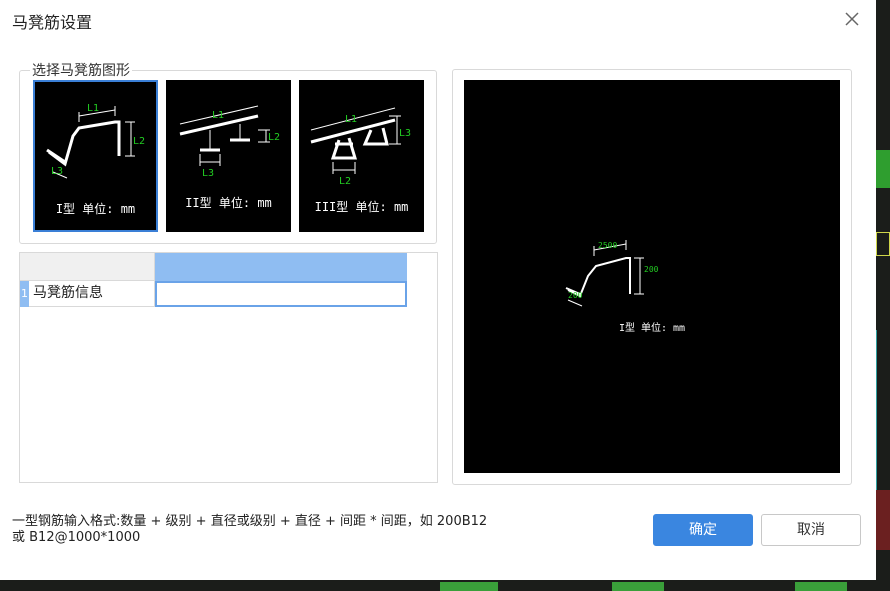  I want to click on type-2-label: II型 单位: mm, so click(228, 203).